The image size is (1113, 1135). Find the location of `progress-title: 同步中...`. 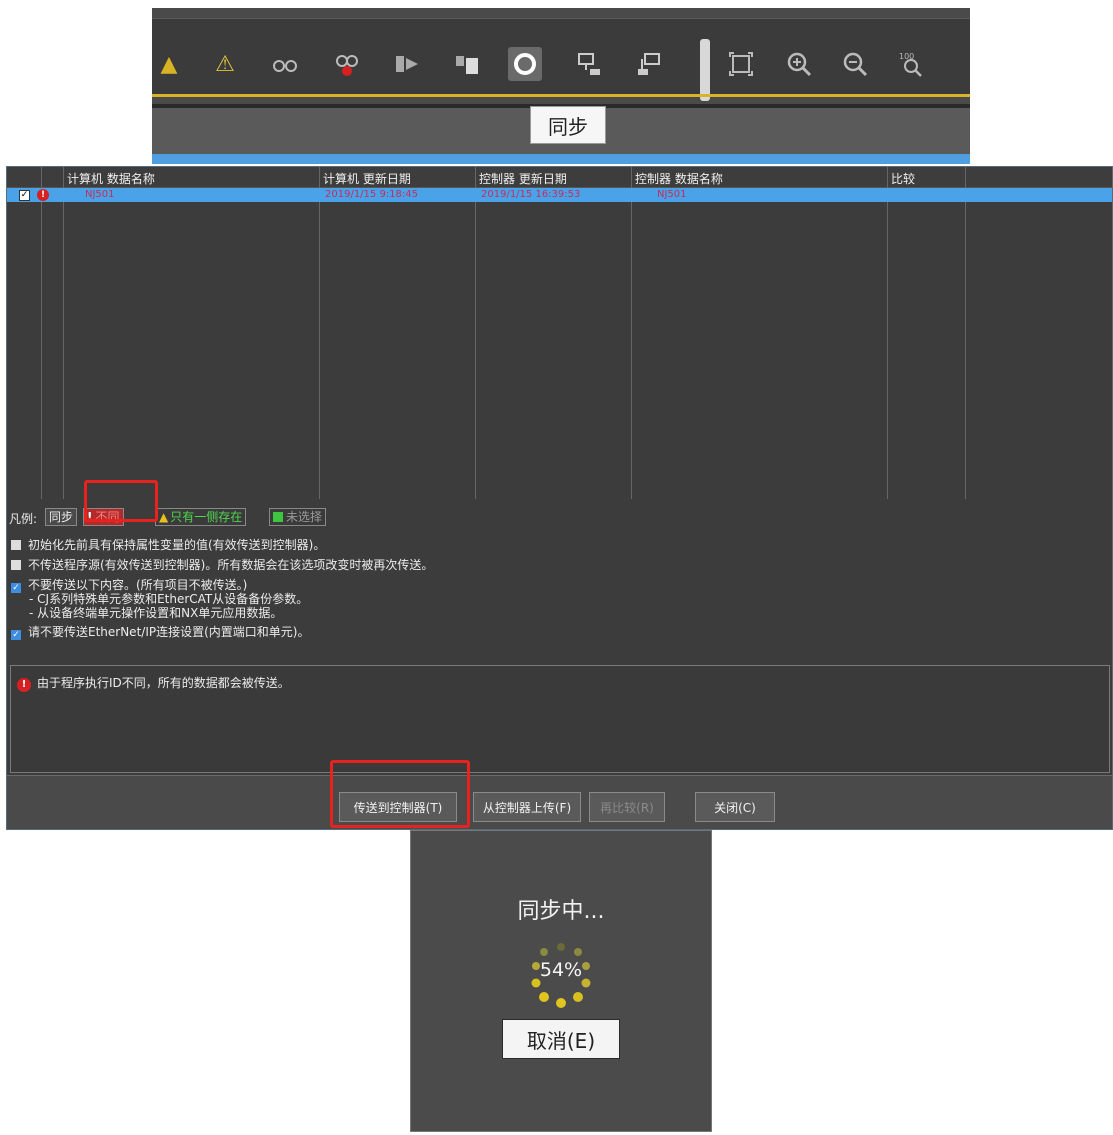

progress-title: 同步中... is located at coordinates (561, 911).